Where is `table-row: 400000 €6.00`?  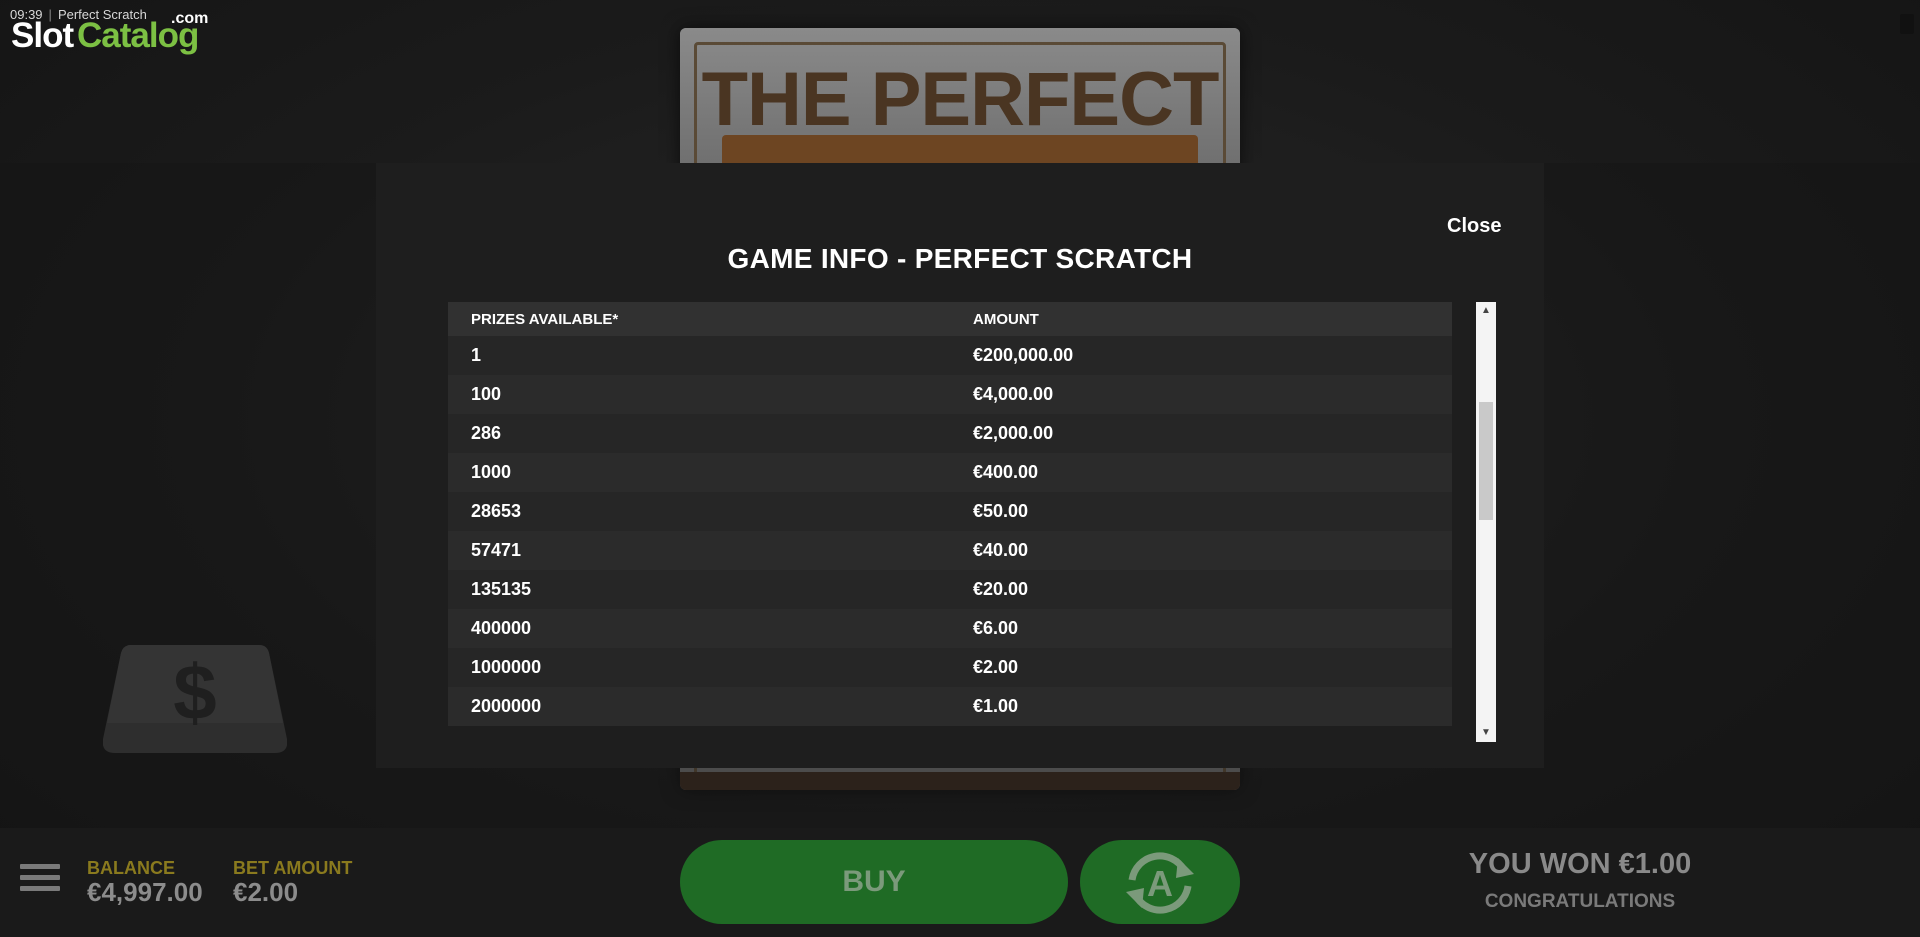 table-row: 400000 €6.00 is located at coordinates (950, 628).